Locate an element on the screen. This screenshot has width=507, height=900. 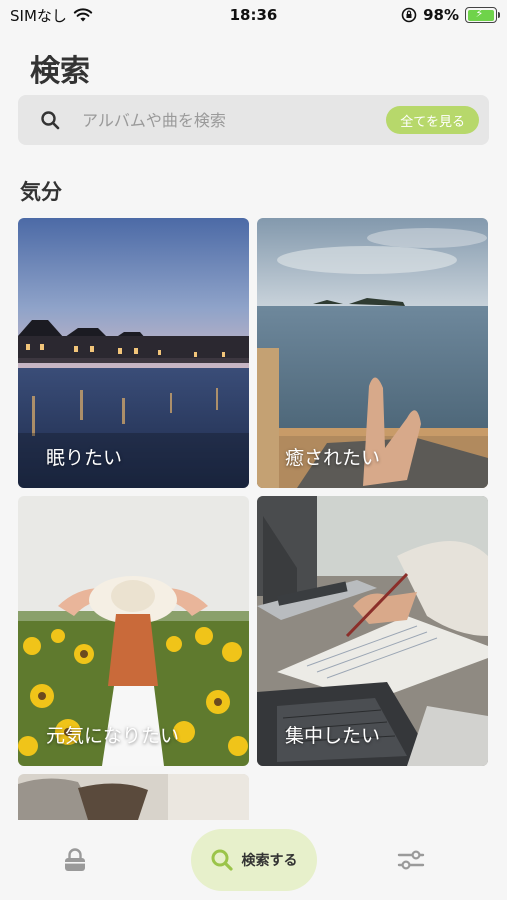
mood-card-sleep: 眠りたい is located at coordinates (133, 353).